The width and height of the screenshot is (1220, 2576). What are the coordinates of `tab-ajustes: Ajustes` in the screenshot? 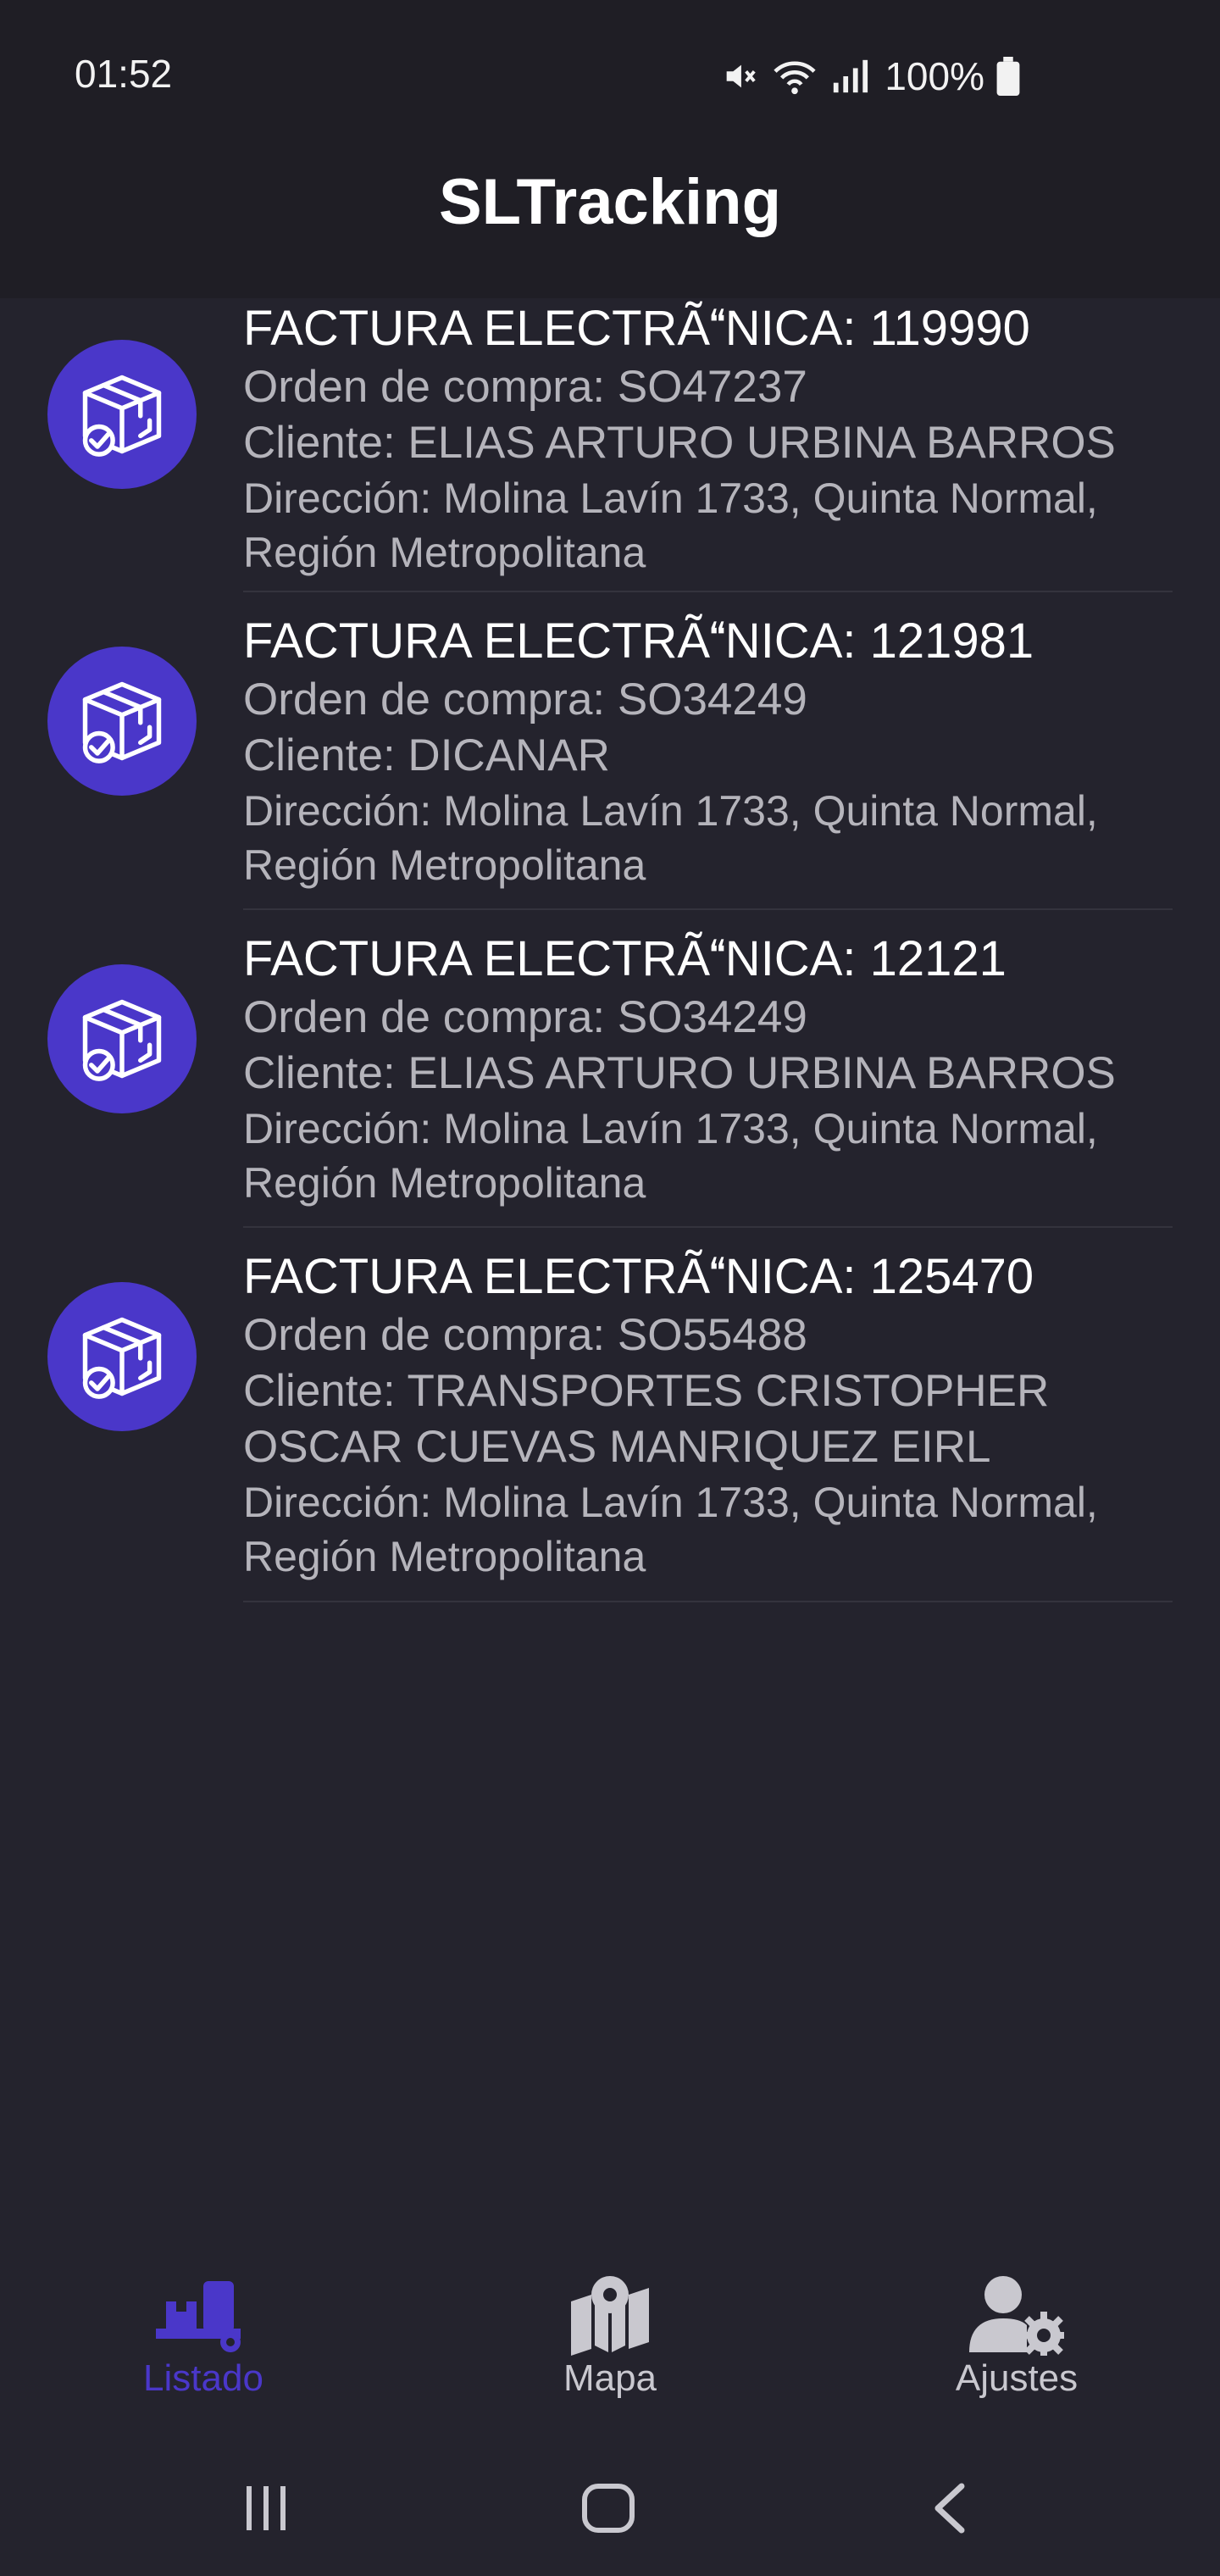 It's located at (1017, 2335).